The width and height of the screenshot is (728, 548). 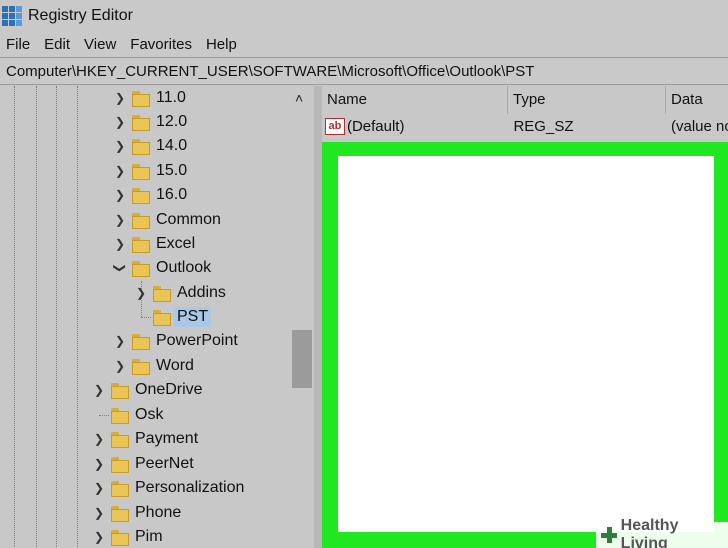 I want to click on column-headers: Name Type Data, so click(x=525, y=100).